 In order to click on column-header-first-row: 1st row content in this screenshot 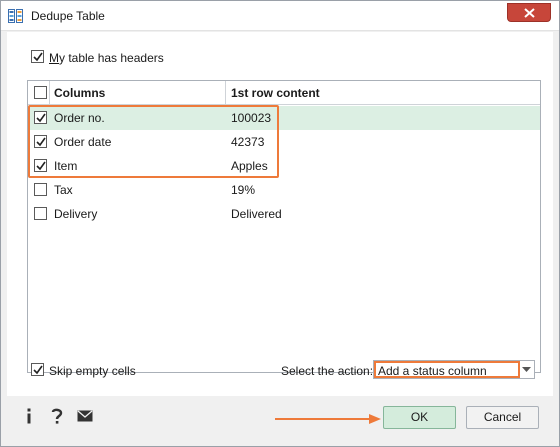, I will do `click(275, 93)`.